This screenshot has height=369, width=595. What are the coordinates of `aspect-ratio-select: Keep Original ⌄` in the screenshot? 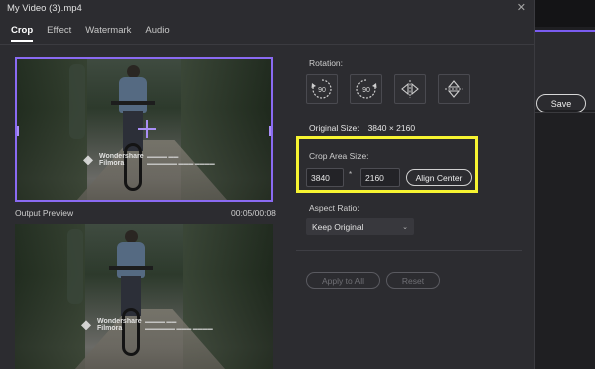 It's located at (360, 226).